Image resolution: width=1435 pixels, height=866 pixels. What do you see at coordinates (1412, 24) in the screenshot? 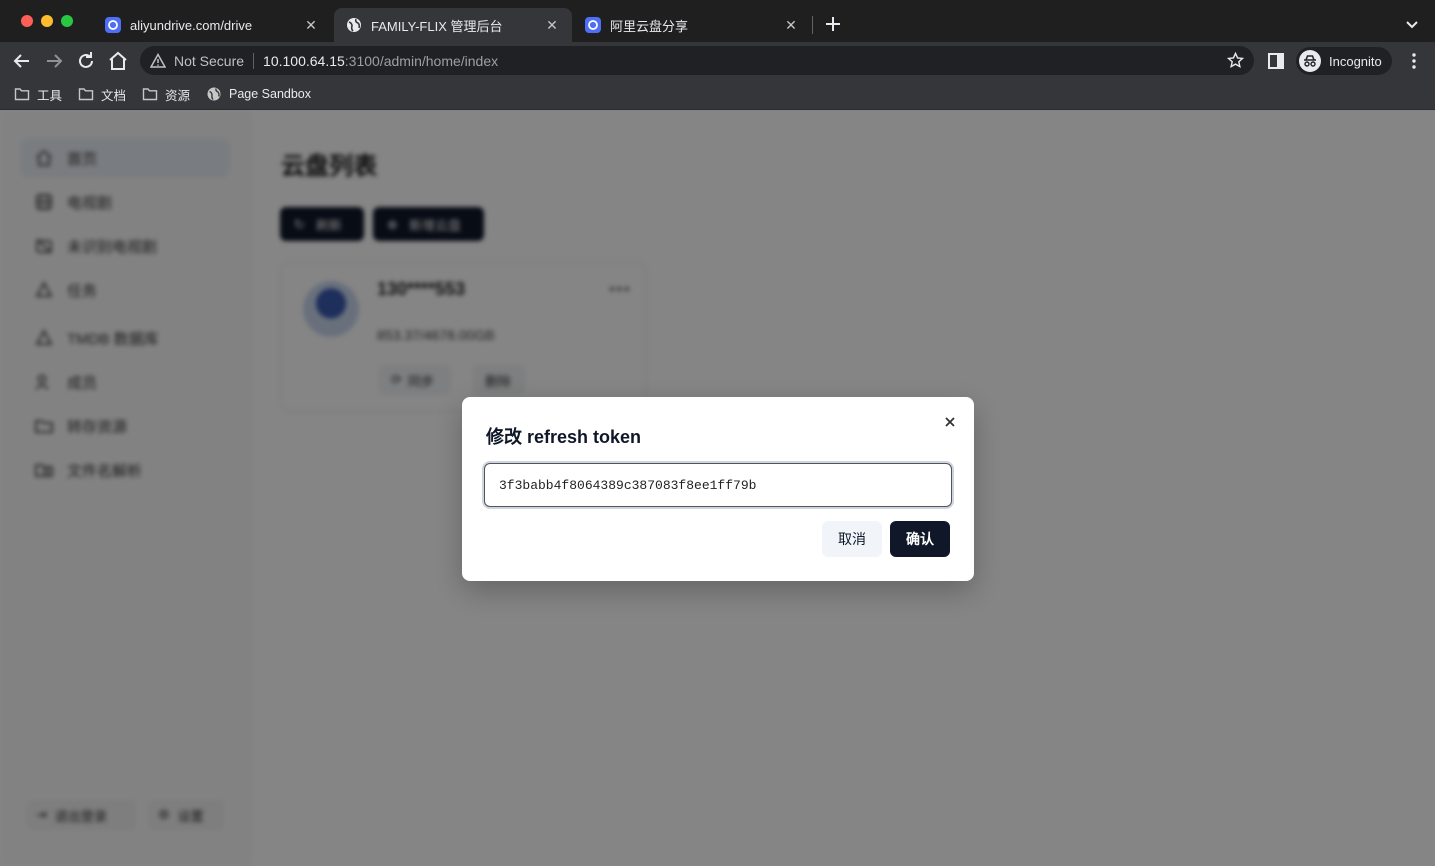
I see `chevron-down-icon` at bounding box center [1412, 24].